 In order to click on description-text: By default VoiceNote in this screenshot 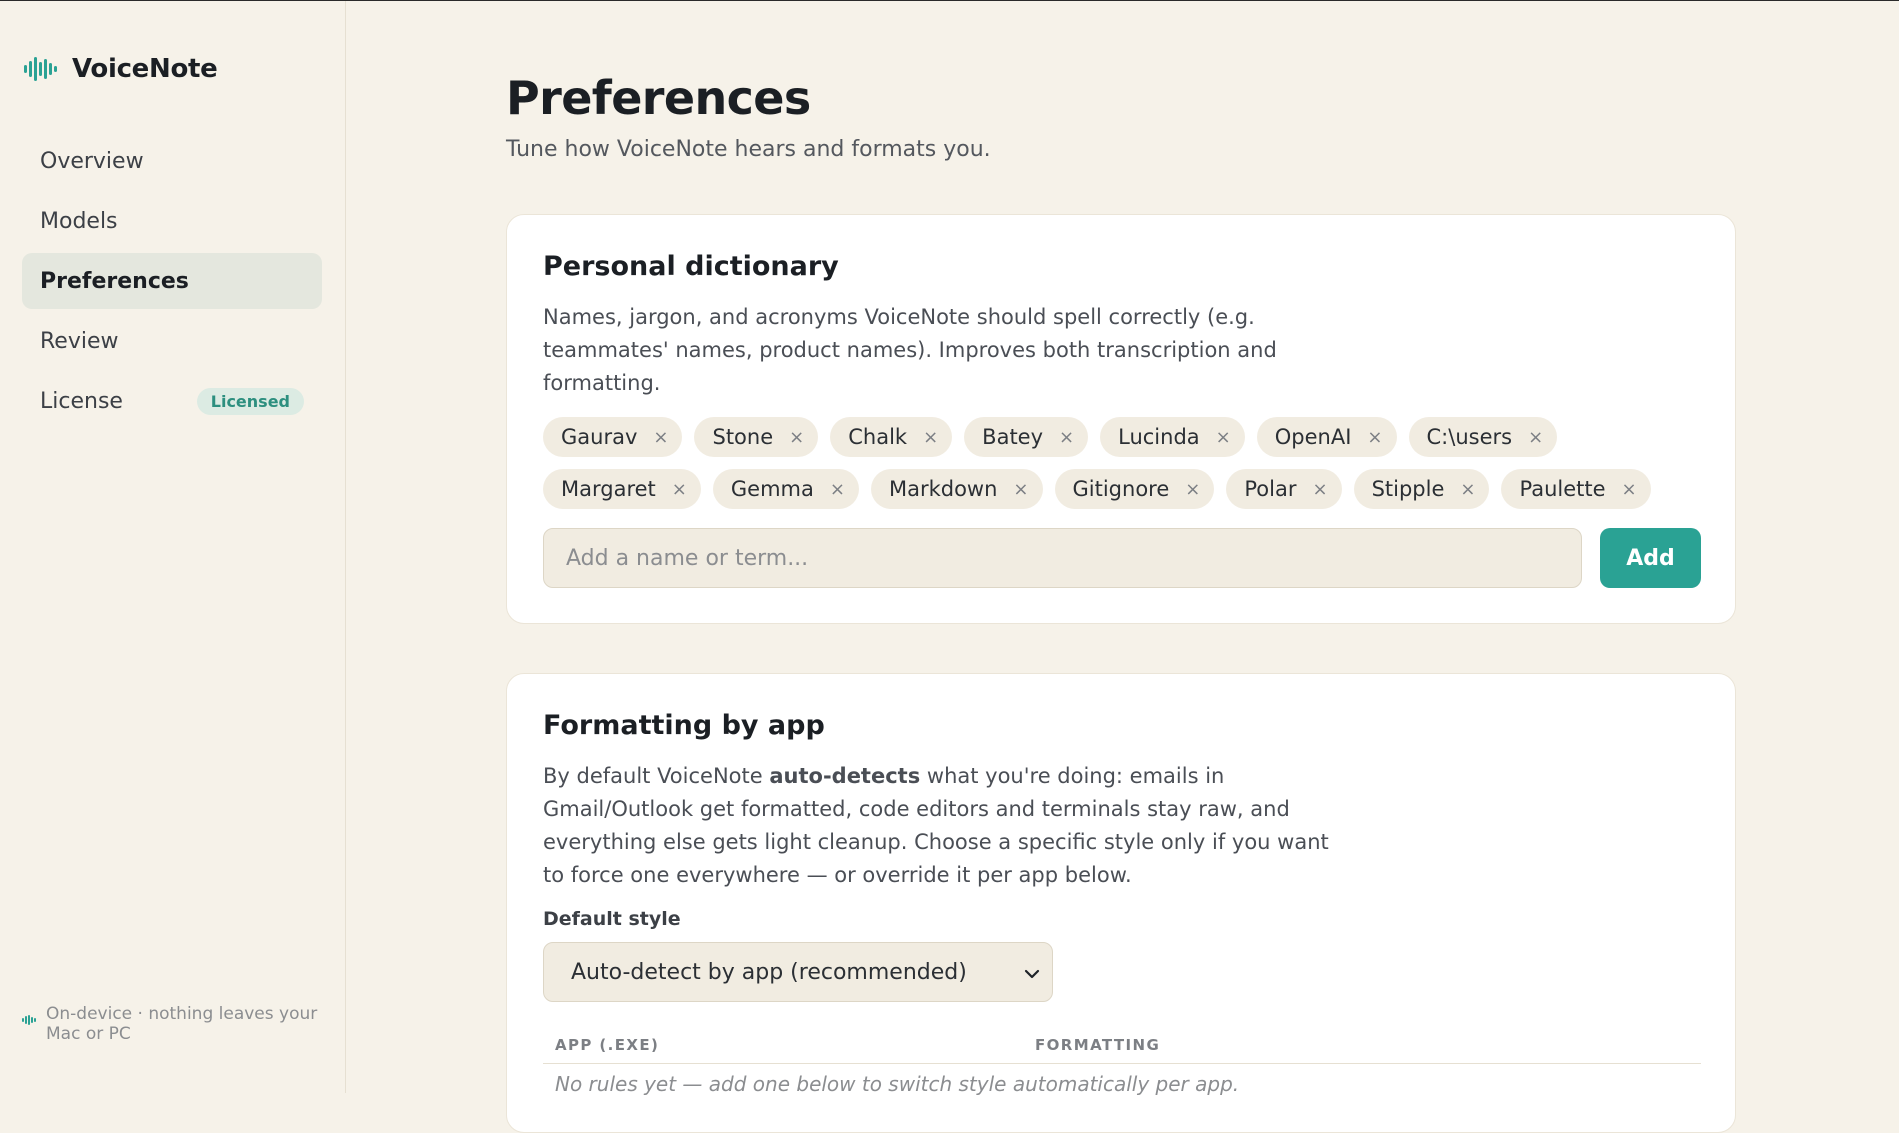, I will do `click(656, 776)`.